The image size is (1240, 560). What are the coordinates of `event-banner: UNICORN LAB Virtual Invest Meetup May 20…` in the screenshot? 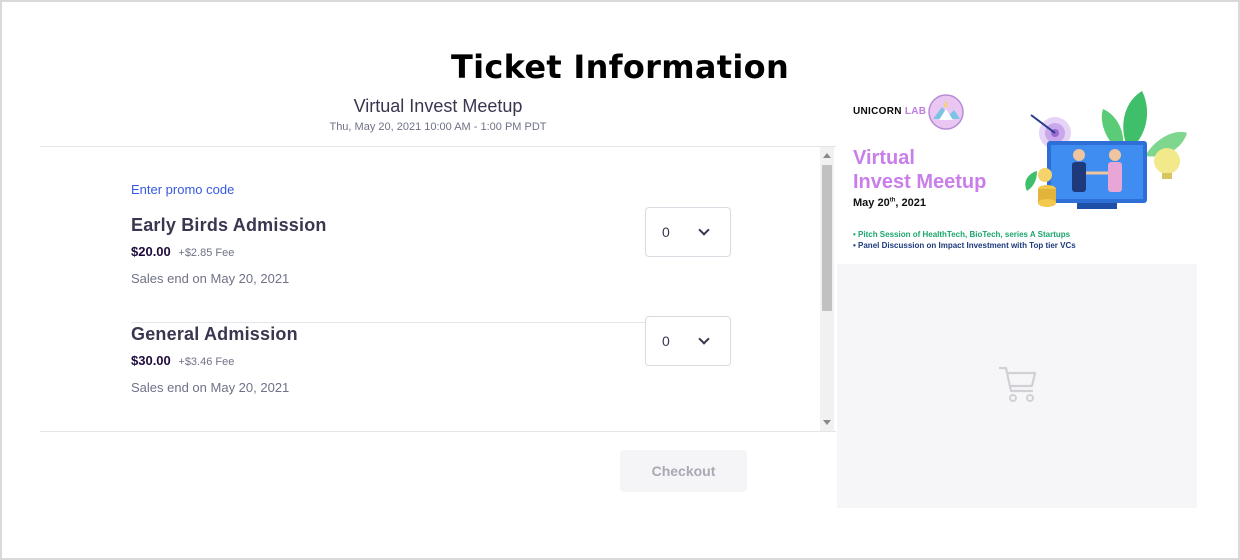 It's located at (1017, 175).